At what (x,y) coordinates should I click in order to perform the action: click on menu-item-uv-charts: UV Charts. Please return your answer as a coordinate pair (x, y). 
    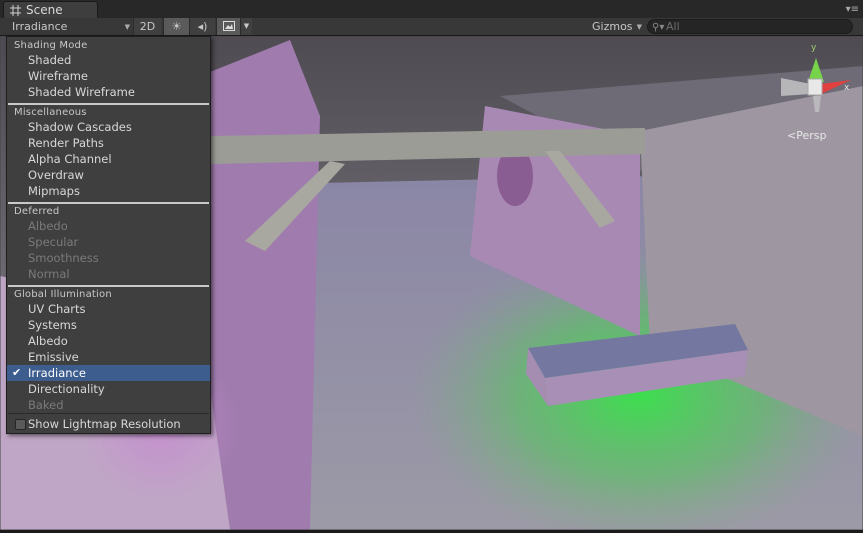
    Looking at the image, I should click on (108, 309).